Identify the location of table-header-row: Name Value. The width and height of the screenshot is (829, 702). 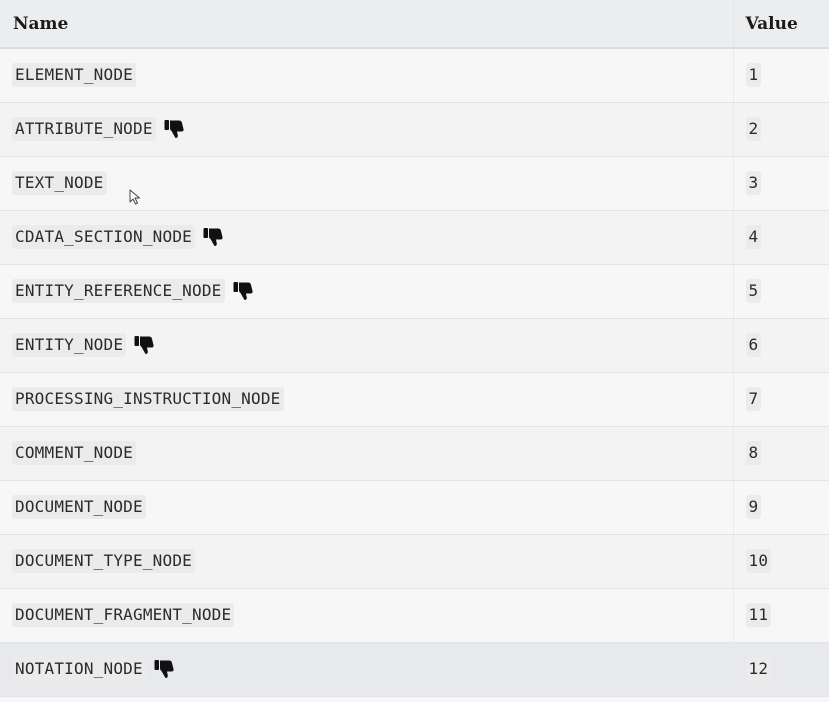
(414, 24).